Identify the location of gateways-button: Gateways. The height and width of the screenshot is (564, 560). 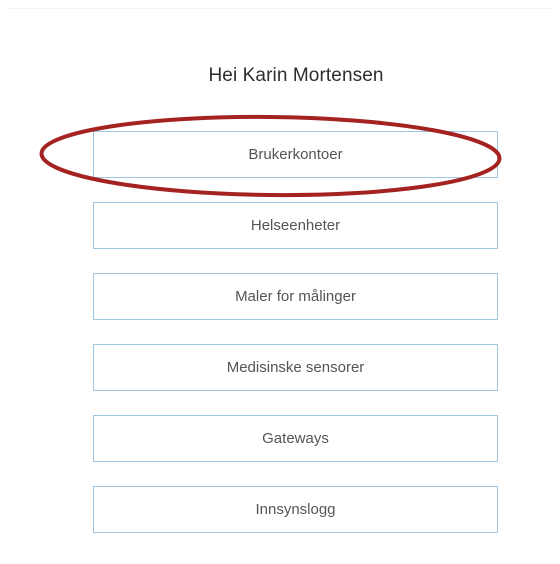
(295, 438).